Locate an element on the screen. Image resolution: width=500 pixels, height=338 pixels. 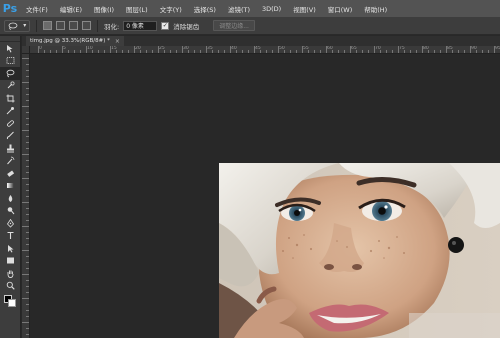
vertical-ruler is located at coordinates (26, 196).